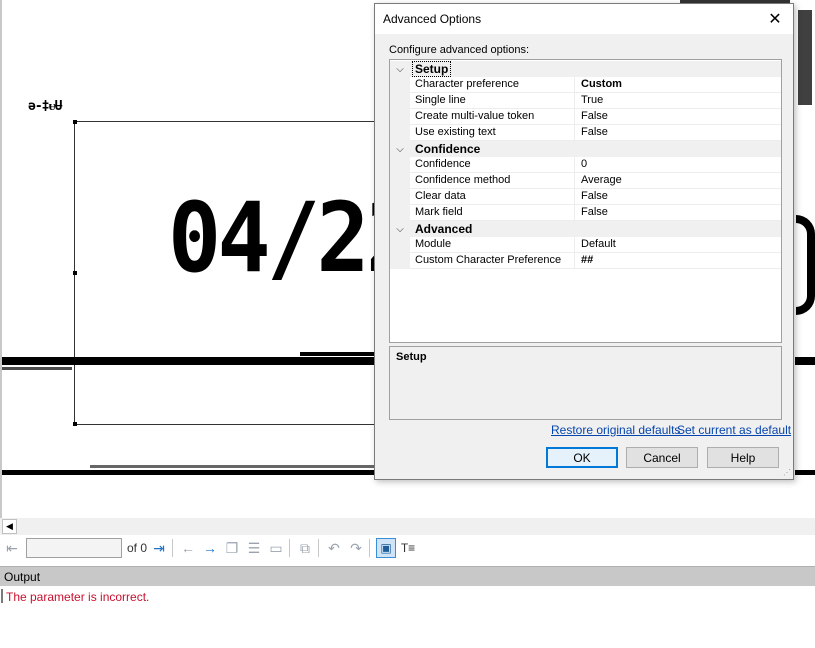 This screenshot has height=648, width=815. What do you see at coordinates (334, 548) in the screenshot?
I see `rotate-left-icon: ↶` at bounding box center [334, 548].